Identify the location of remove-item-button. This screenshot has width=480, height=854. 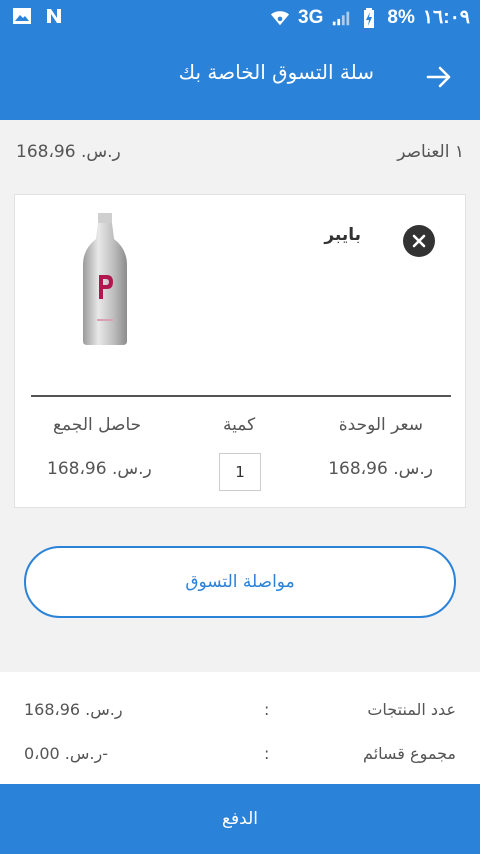
(419, 241).